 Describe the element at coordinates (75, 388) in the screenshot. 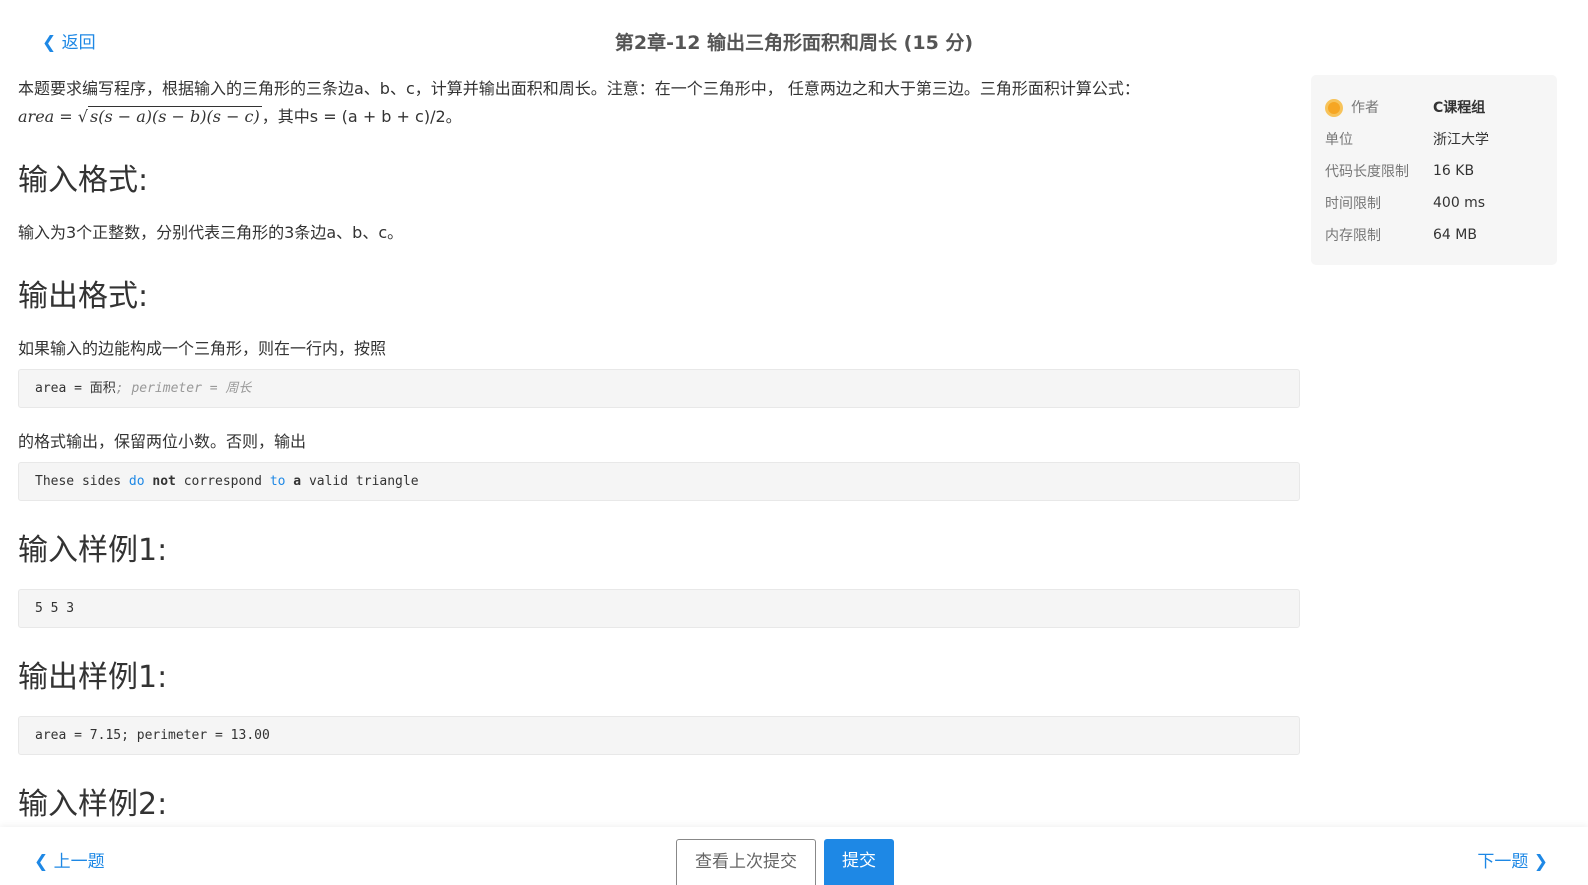

I see `code-a: area = 面积` at that location.